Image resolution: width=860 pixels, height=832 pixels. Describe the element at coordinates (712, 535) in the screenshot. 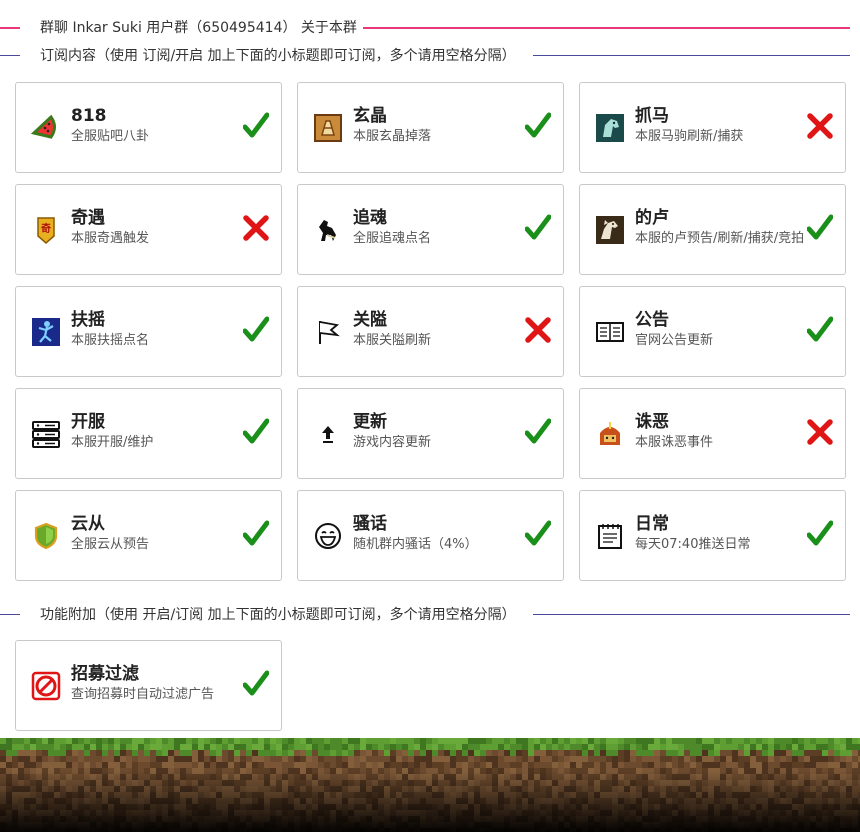

I see `subscription-card: 日常每天07:40推送日常` at that location.